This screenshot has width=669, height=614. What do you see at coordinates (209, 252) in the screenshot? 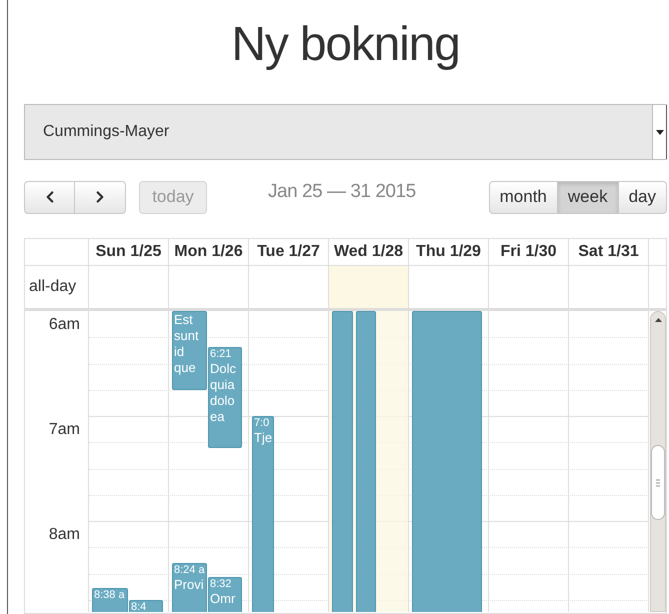
I see `day-header: Mon 1/26` at bounding box center [209, 252].